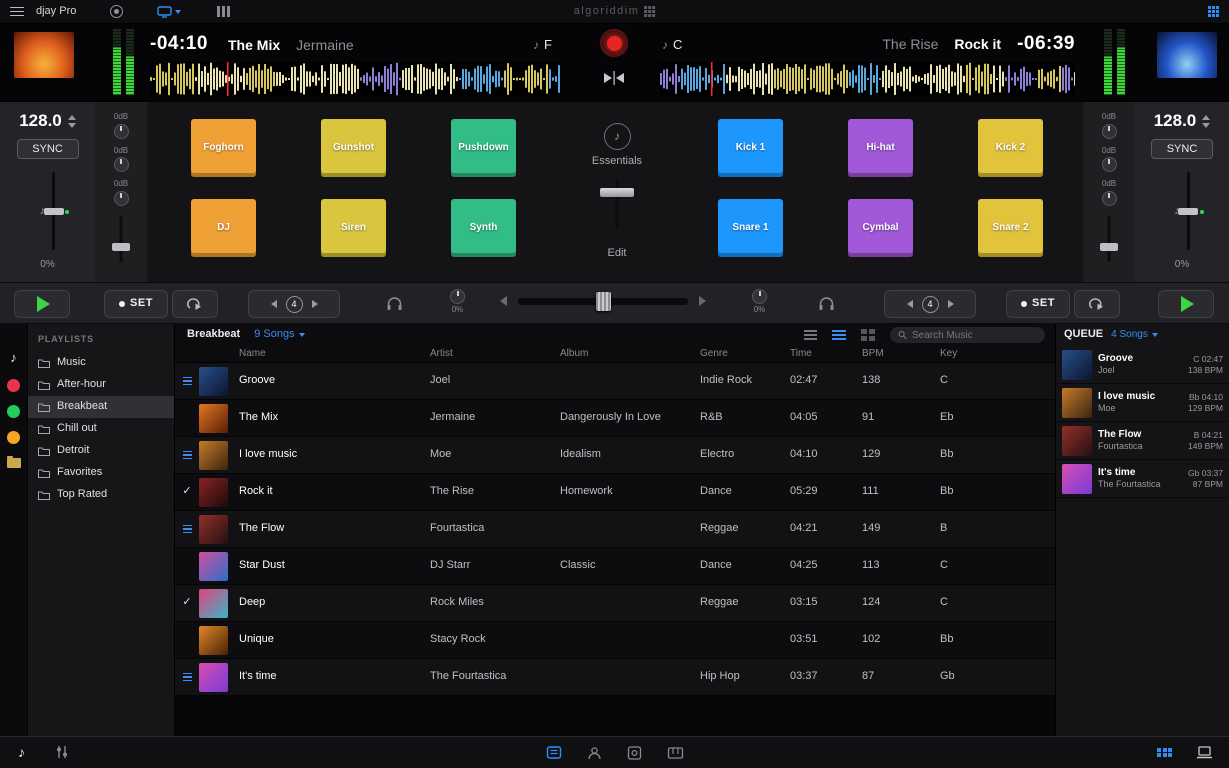 The height and width of the screenshot is (768, 1229). What do you see at coordinates (101, 473) in the screenshot?
I see `sidebar-item-favorites: Favorites` at bounding box center [101, 473].